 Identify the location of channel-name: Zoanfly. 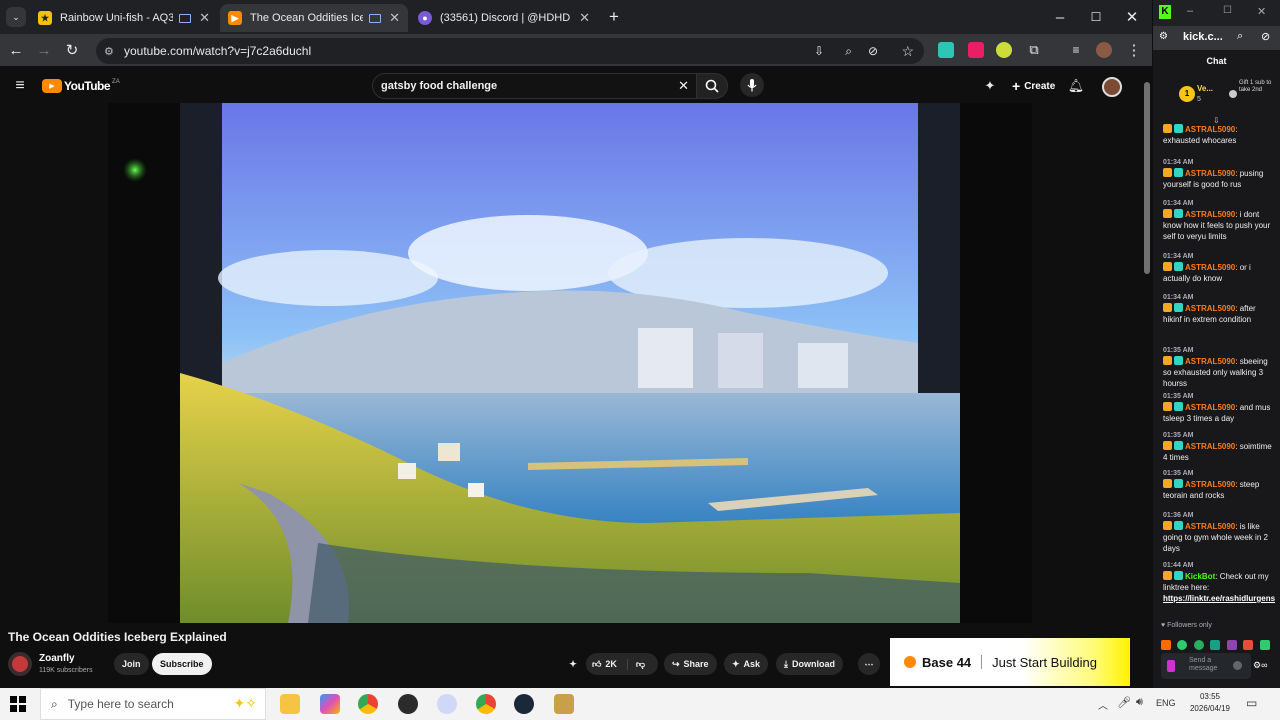
(57, 658).